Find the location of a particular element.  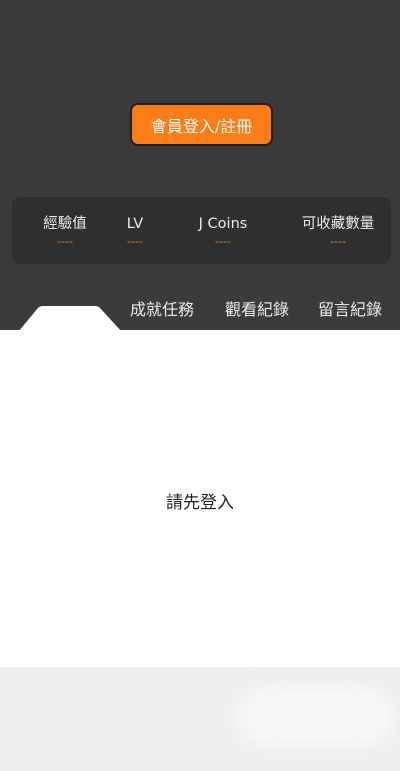

tab-watch-history: 觀看紀錄 is located at coordinates (257, 308).